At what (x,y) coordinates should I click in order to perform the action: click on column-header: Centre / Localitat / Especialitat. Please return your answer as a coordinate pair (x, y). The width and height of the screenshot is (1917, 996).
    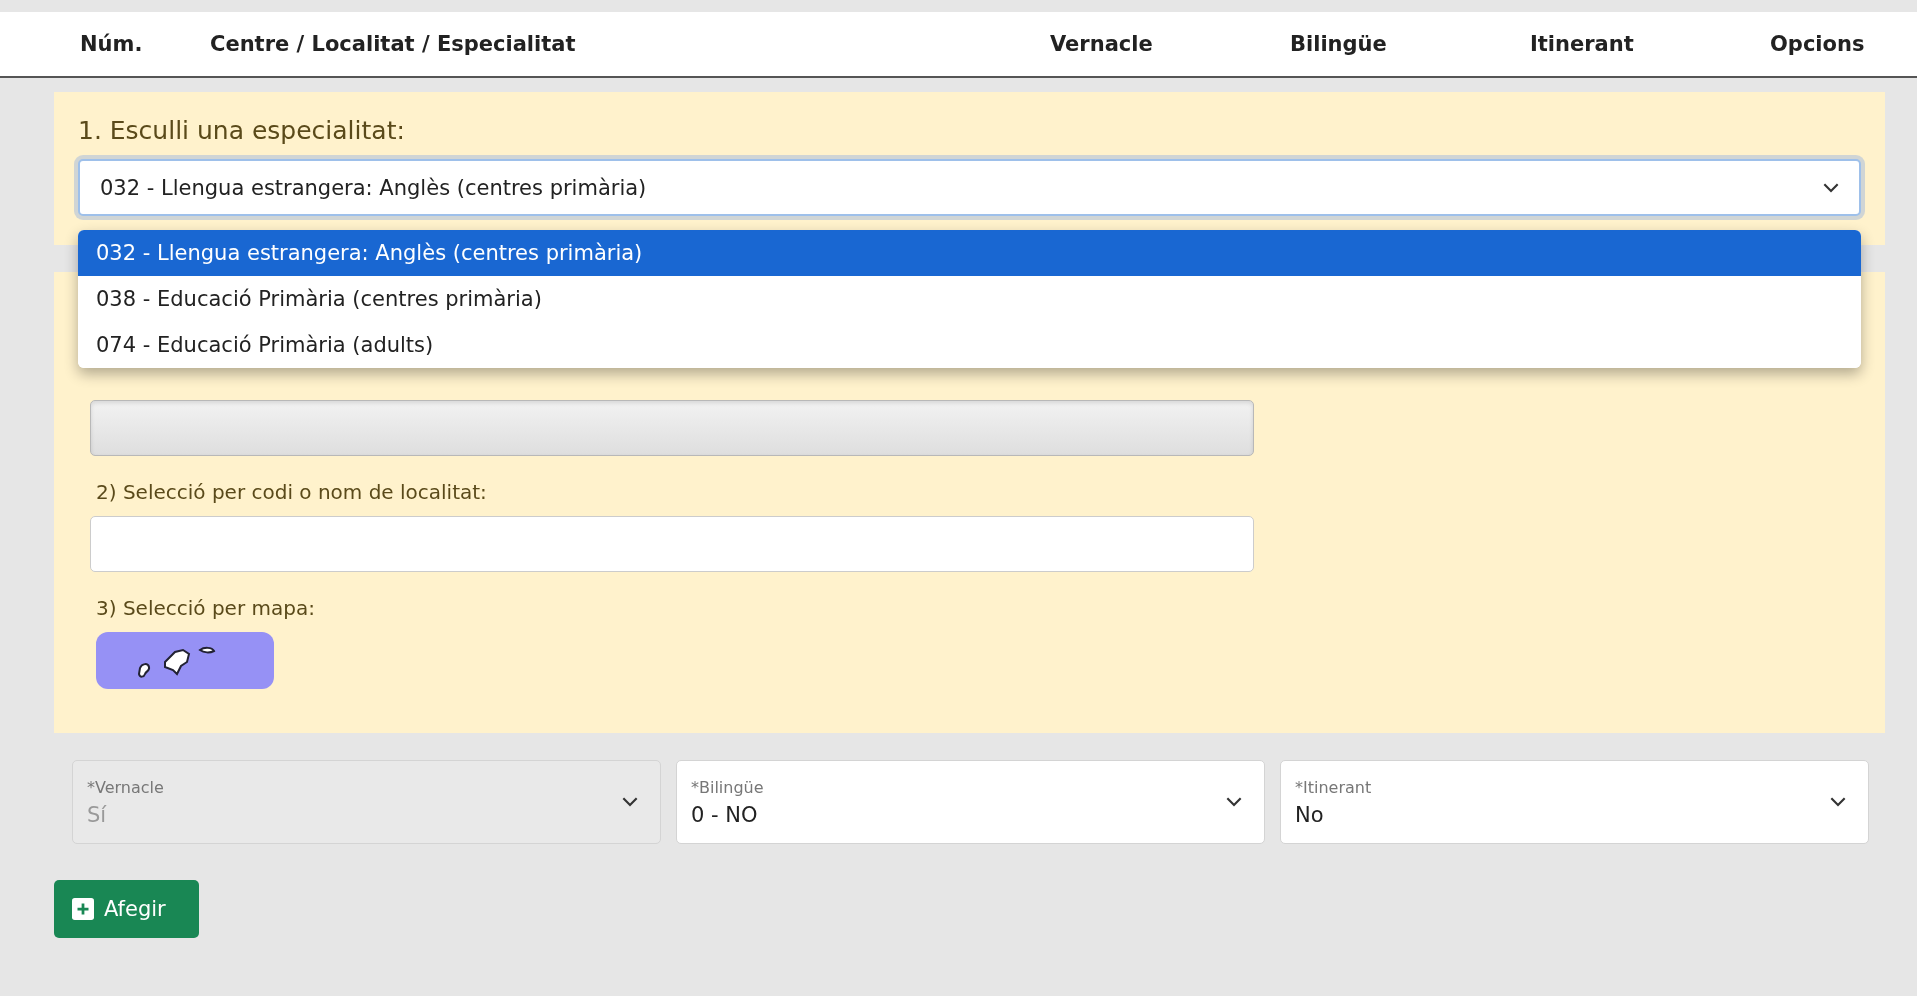
    Looking at the image, I should click on (393, 44).